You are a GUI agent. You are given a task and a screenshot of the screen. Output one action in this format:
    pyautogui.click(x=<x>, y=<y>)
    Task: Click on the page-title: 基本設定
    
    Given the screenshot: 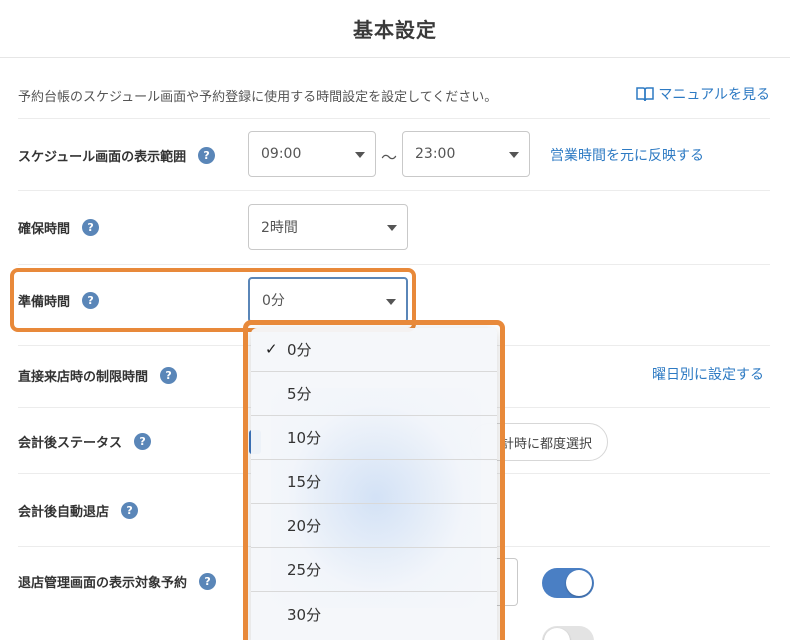 What is the action you would take?
    pyautogui.click(x=395, y=30)
    